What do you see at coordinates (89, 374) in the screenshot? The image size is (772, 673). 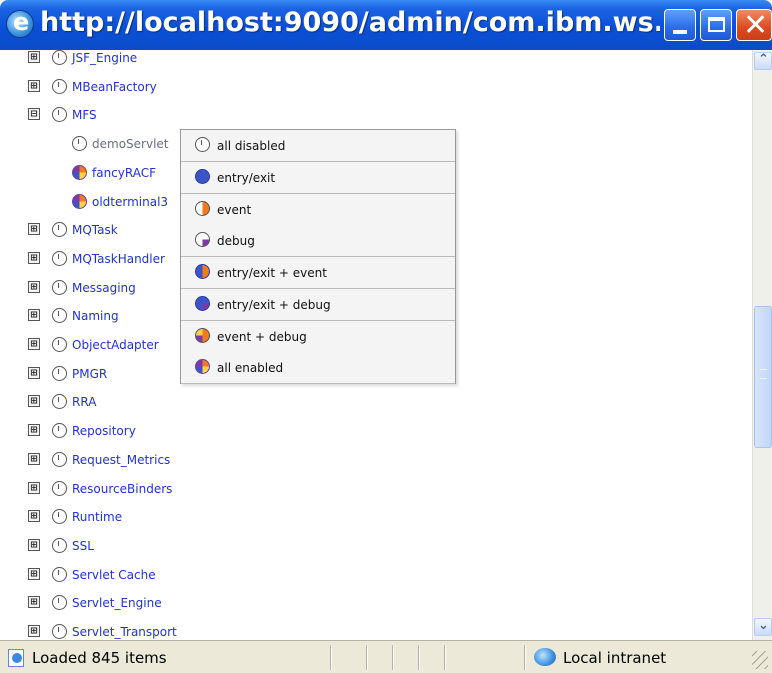 I see `tree-item-label: PMGR` at bounding box center [89, 374].